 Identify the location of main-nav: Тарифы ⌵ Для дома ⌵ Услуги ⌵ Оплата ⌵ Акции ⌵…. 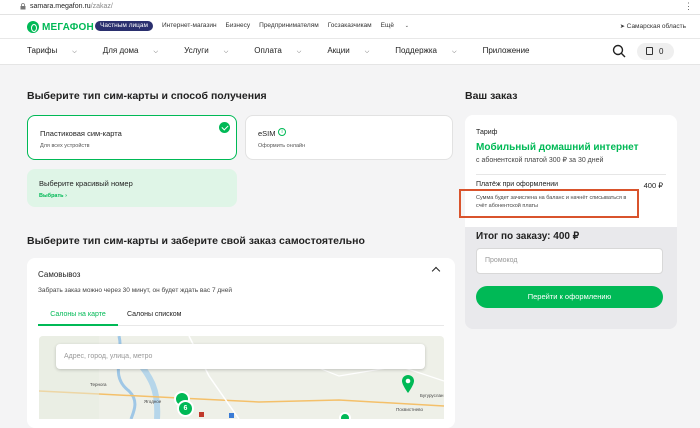
(350, 52).